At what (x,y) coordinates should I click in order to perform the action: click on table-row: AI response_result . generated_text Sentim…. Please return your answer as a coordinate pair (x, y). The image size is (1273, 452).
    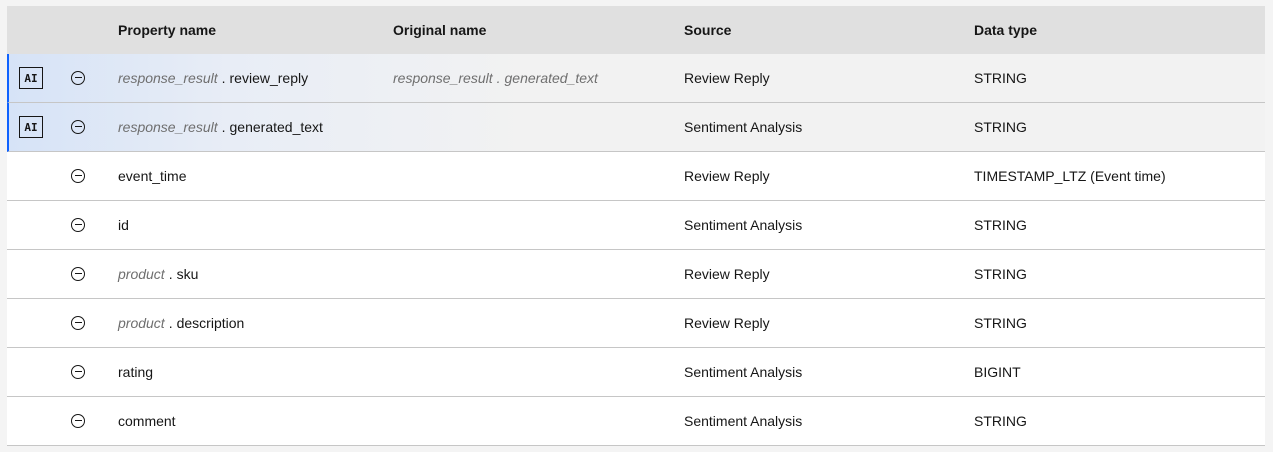
    Looking at the image, I should click on (636, 127).